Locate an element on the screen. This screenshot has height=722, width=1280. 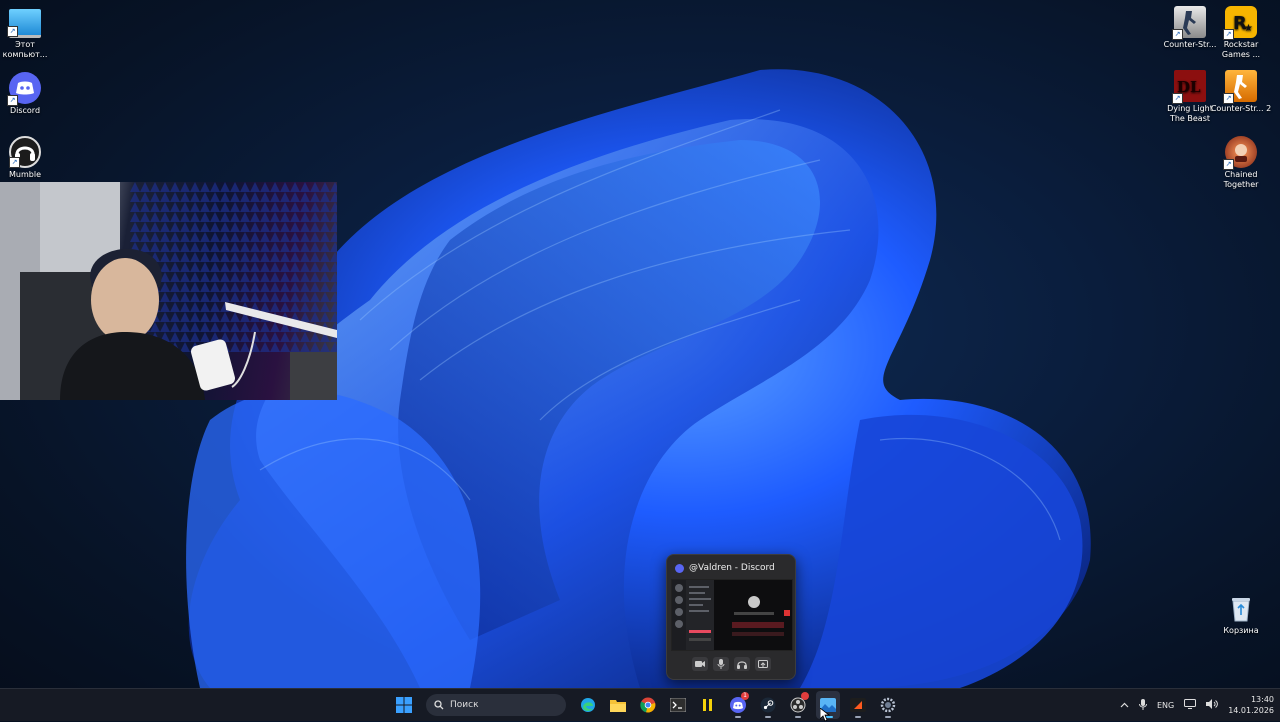
webcam-overlay is located at coordinates (168, 291).